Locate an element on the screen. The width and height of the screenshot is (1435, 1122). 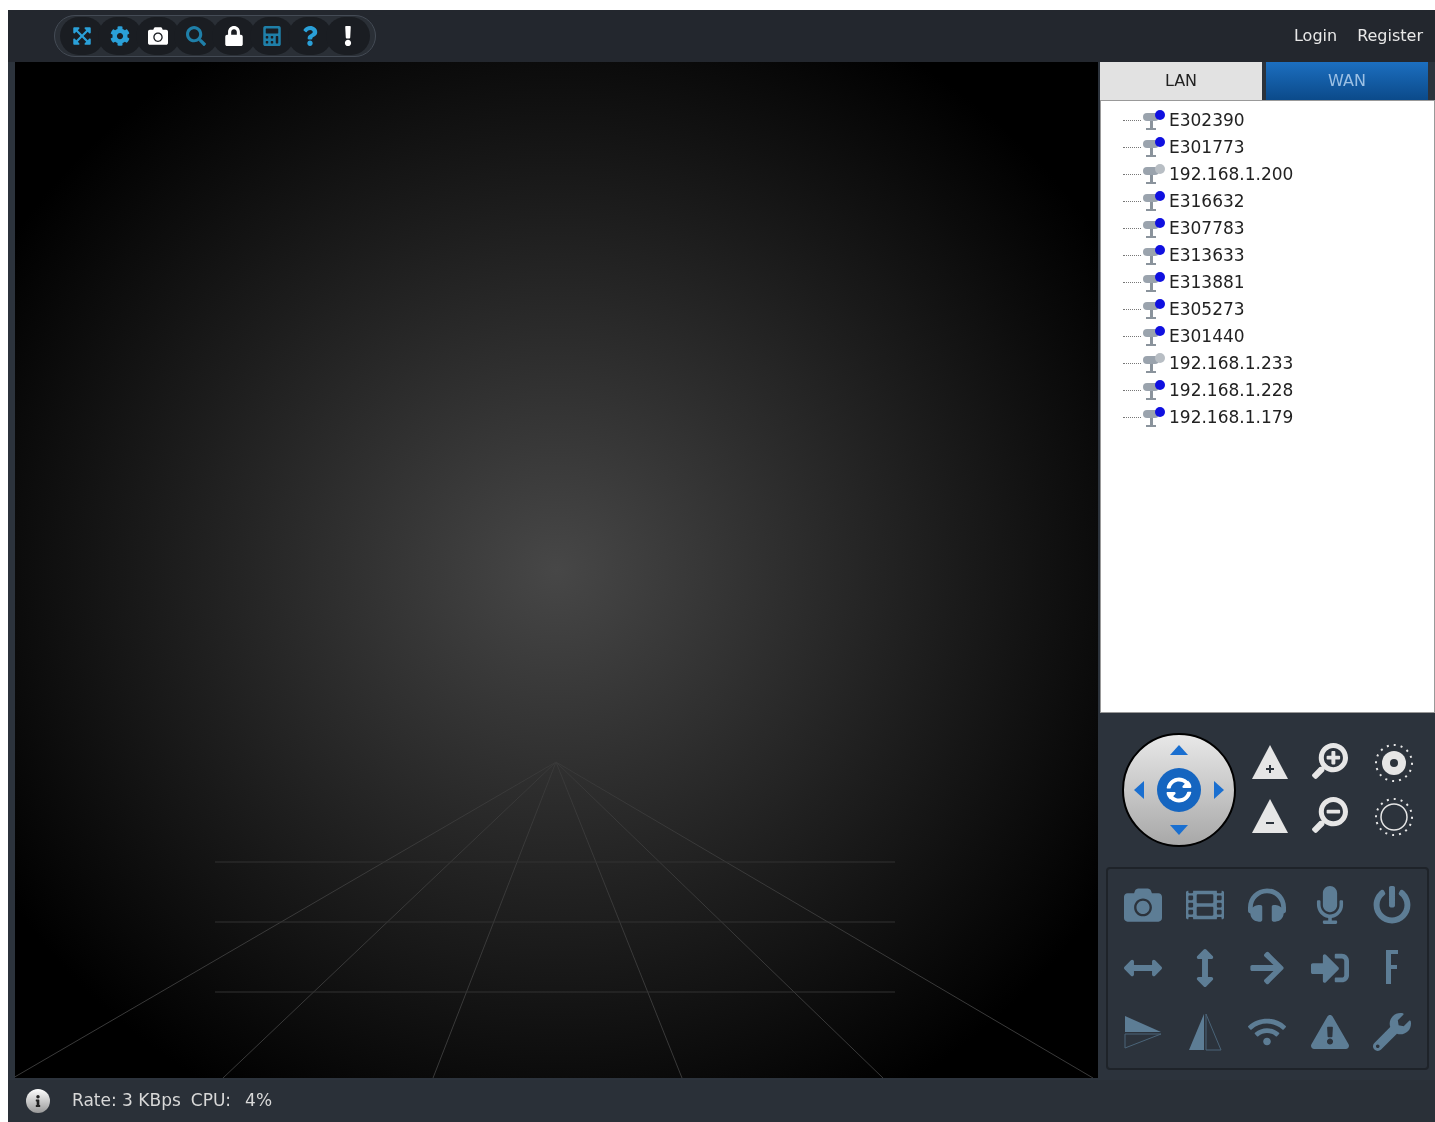
device-name: E305273 is located at coordinates (1207, 309).